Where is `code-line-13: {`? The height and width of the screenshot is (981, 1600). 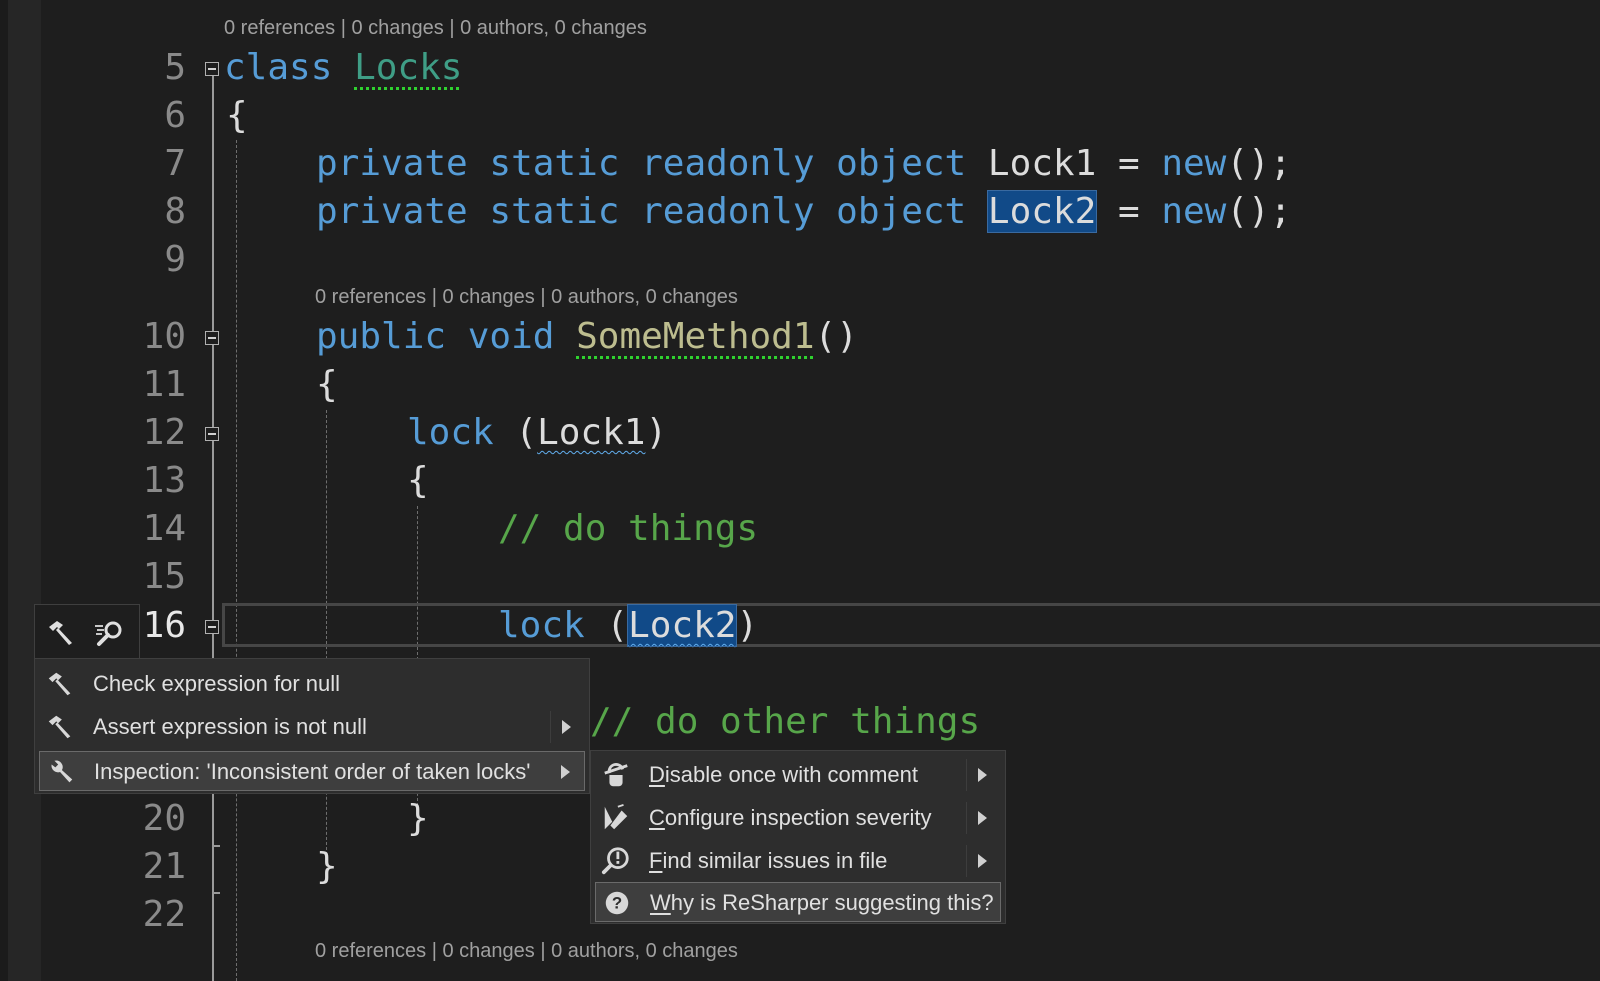
code-line-13: { is located at coordinates (418, 480).